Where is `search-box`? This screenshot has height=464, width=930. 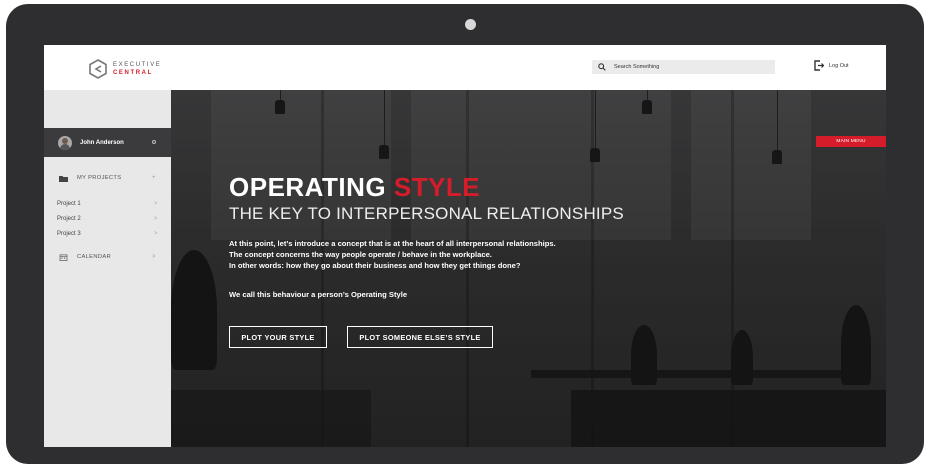 search-box is located at coordinates (683, 67).